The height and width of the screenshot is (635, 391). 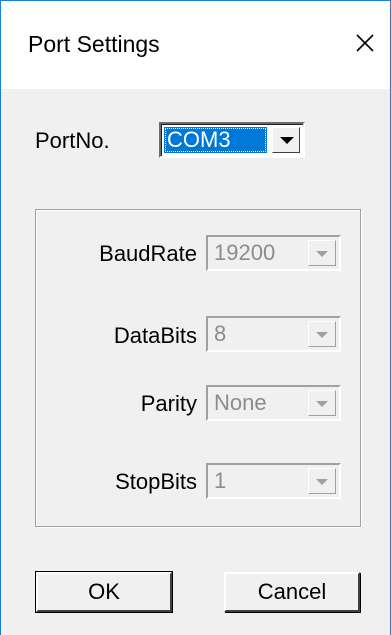 I want to click on title-bar: Port Settings, so click(x=195, y=45).